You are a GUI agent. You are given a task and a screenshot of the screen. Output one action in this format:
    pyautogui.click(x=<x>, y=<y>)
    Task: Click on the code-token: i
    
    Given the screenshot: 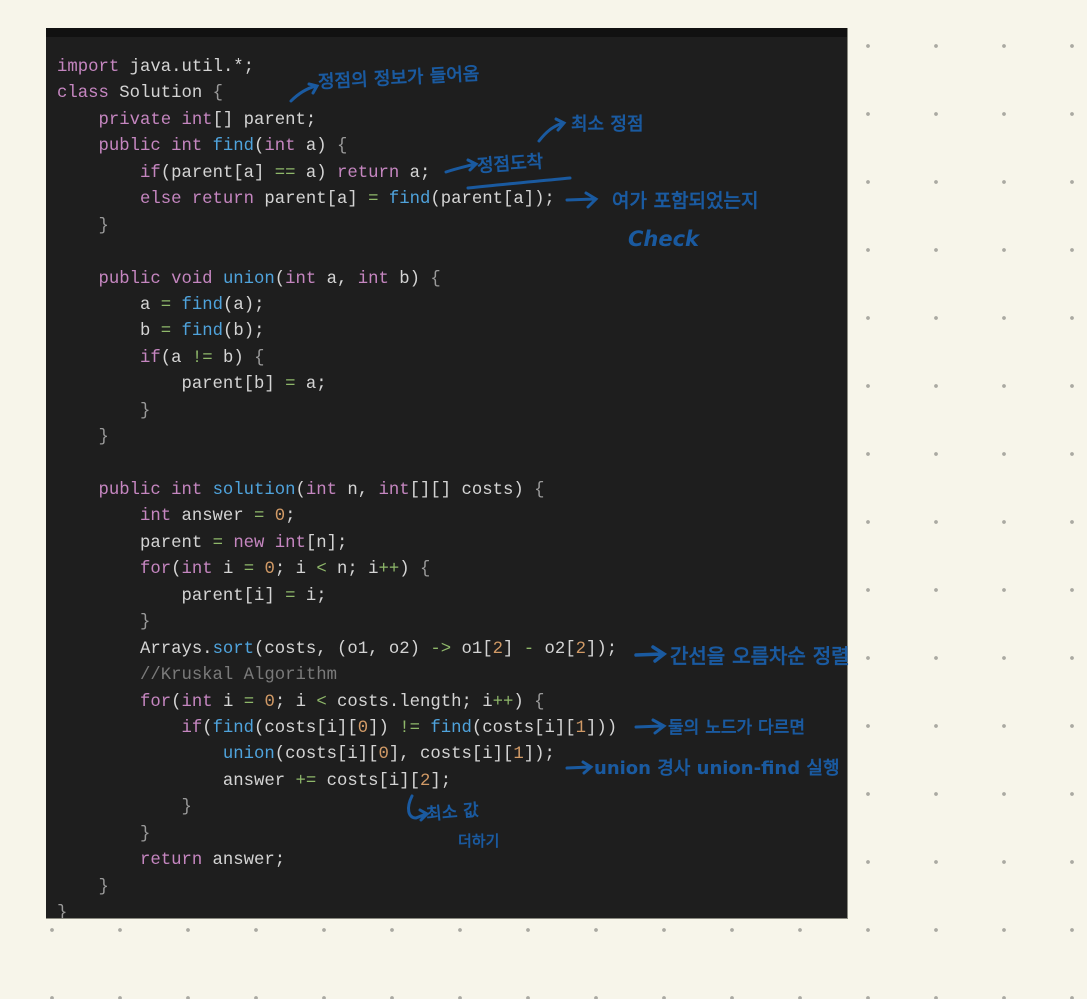 What is the action you would take?
    pyautogui.click(x=228, y=702)
    